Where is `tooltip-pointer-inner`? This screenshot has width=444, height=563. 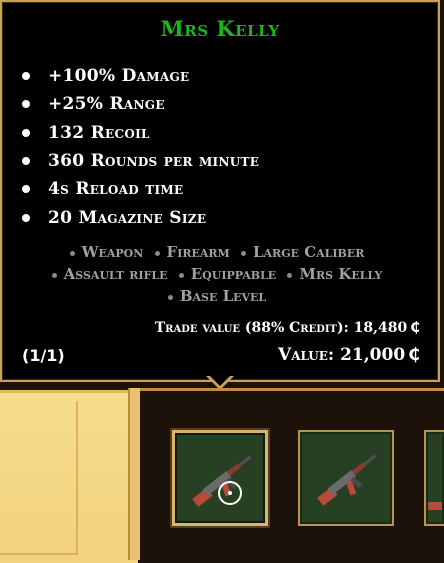 tooltip-pointer-inner is located at coordinates (220, 381).